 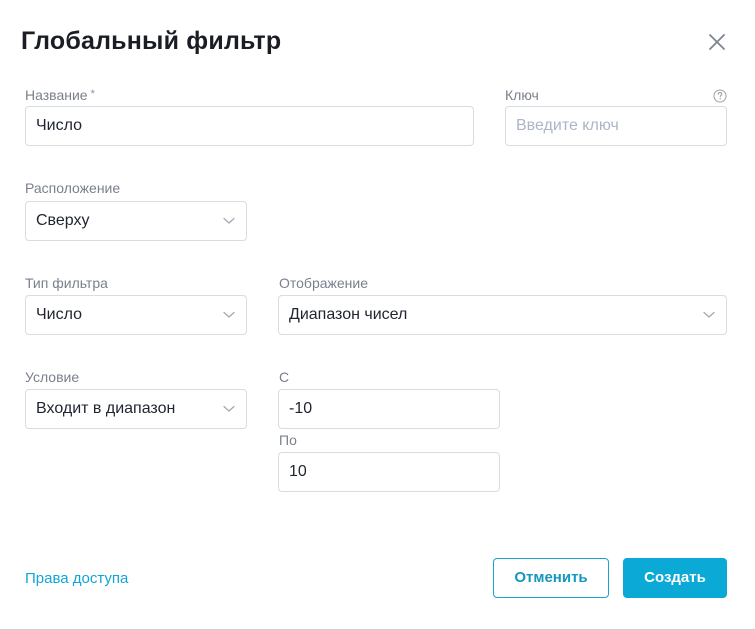 What do you see at coordinates (348, 314) in the screenshot?
I see `display-selected-value: Диапазон чисел` at bounding box center [348, 314].